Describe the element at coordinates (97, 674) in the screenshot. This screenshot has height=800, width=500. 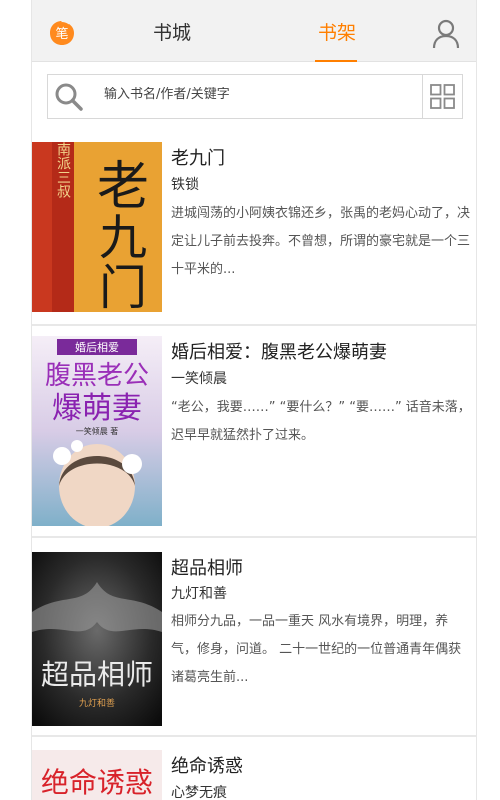
I see `cover-title: 超品相师` at that location.